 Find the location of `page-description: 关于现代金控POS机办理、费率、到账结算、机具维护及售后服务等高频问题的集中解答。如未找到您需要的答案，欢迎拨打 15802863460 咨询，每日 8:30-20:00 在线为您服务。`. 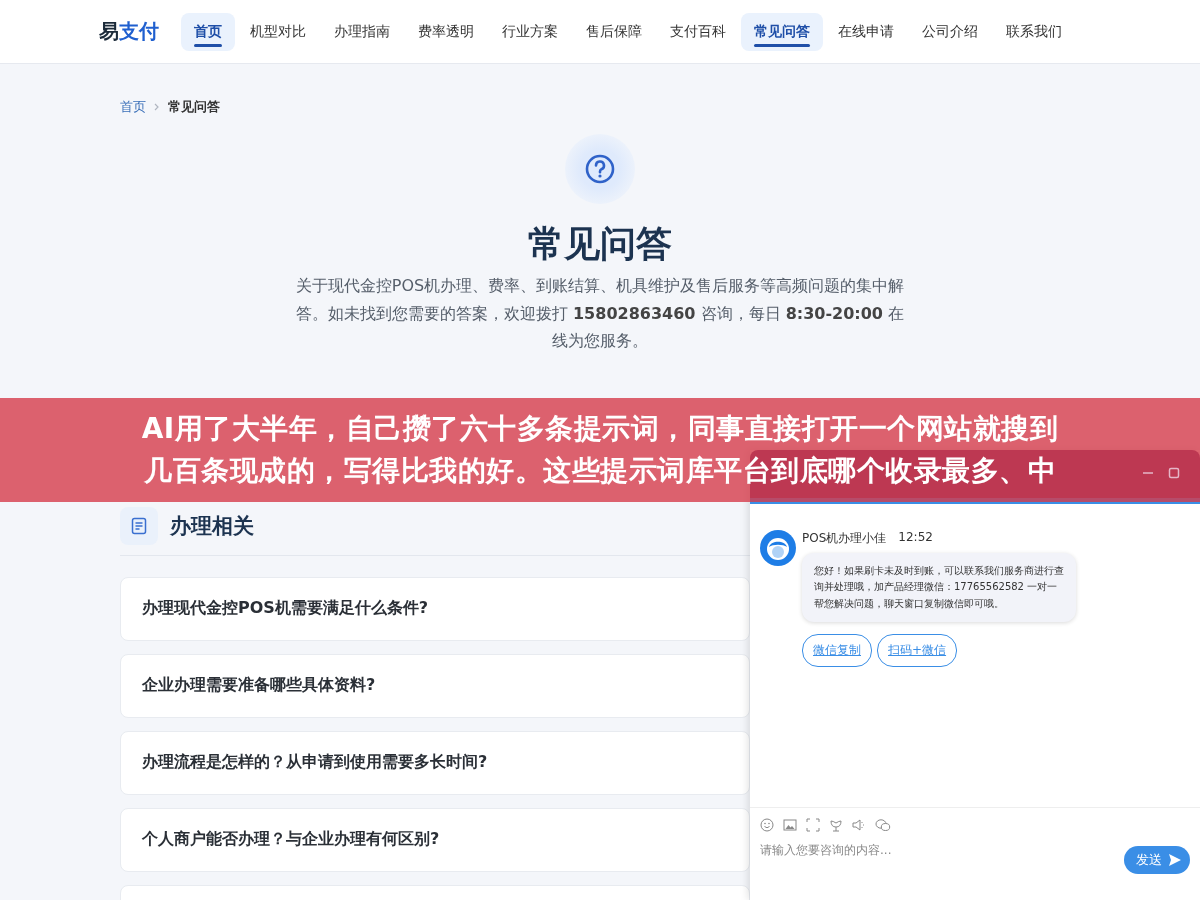

page-description: 关于现代金控POS机办理、费率、到账结算、机具维护及售后服务等高频问题的集中解答。如未找到您需要的答案，欢迎拨打 15802863460 咨询，每日 8:30-20:00 在线为您服务。 is located at coordinates (600, 313).